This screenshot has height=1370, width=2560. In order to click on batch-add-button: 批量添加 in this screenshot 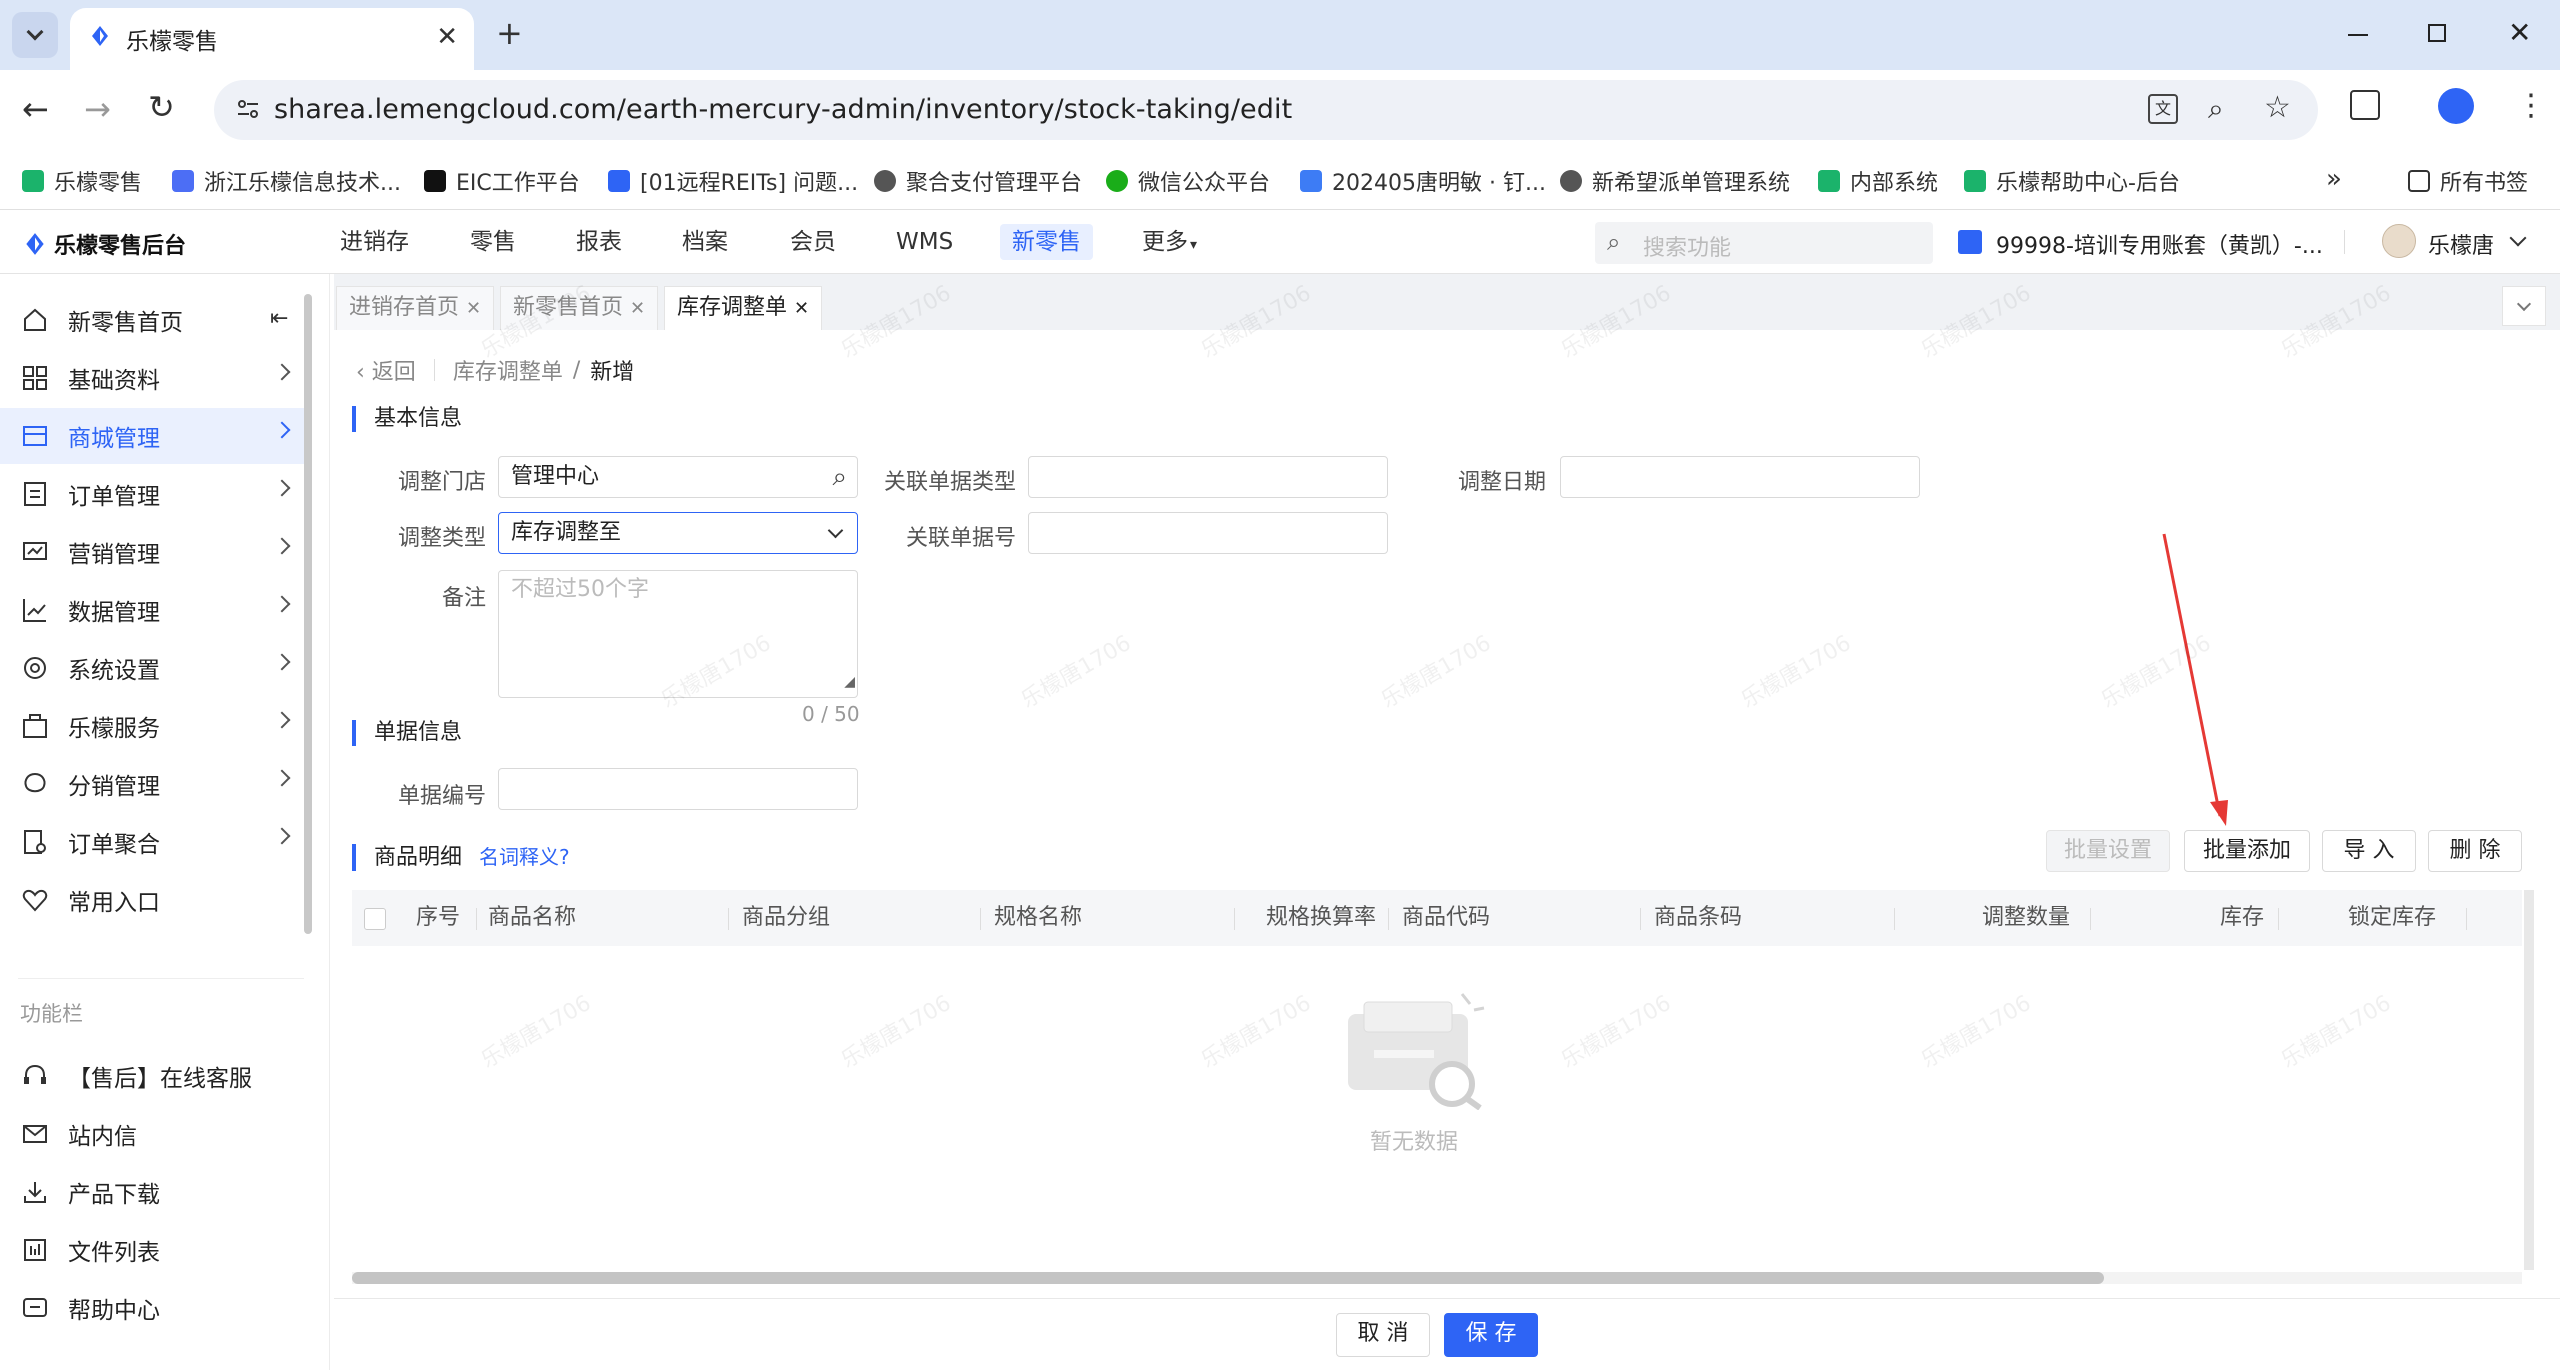, I will do `click(2247, 851)`.